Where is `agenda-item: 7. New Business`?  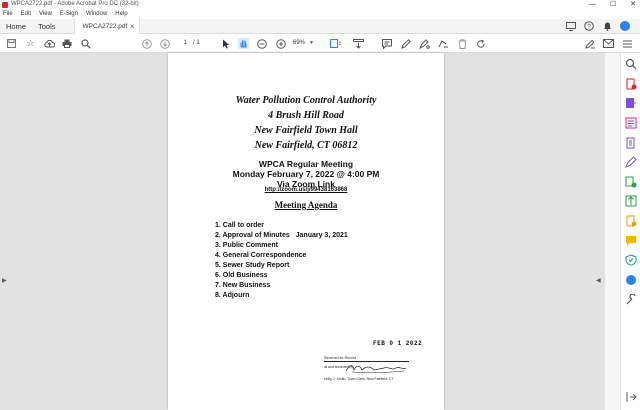 agenda-item: 7. New Business is located at coordinates (243, 285).